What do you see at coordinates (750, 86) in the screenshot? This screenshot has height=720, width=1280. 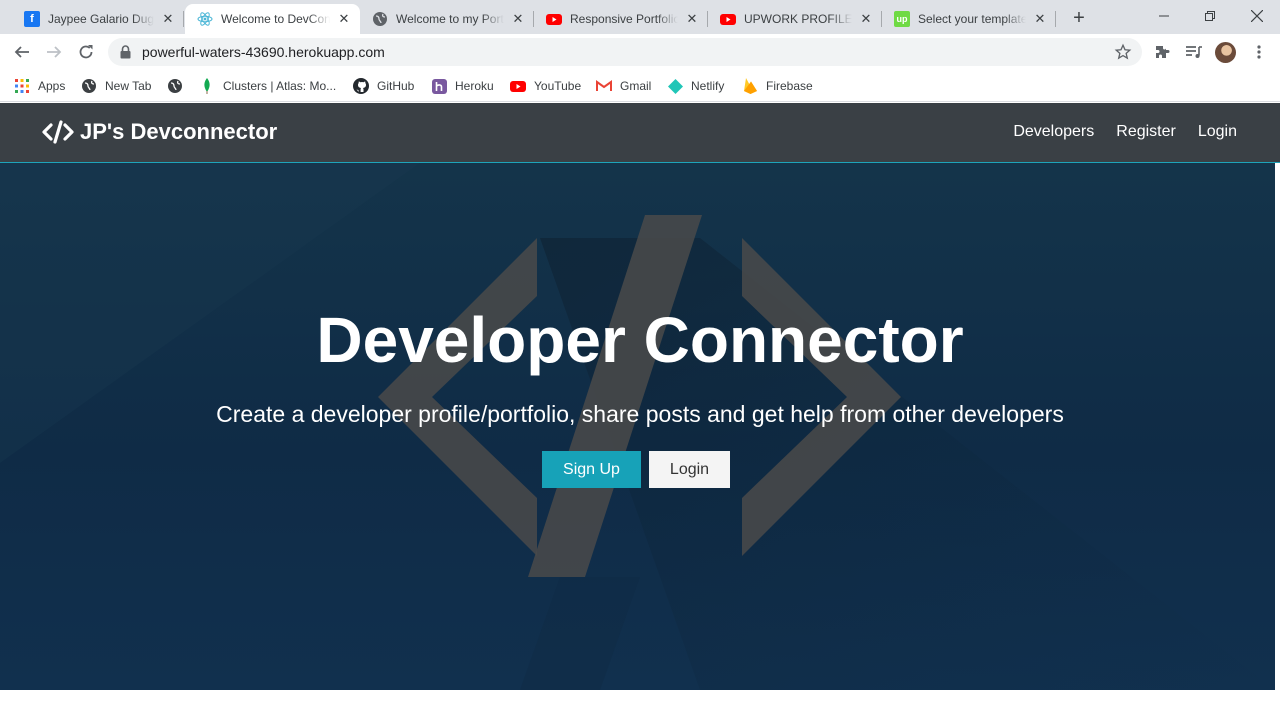 I see `firebase-icon` at bounding box center [750, 86].